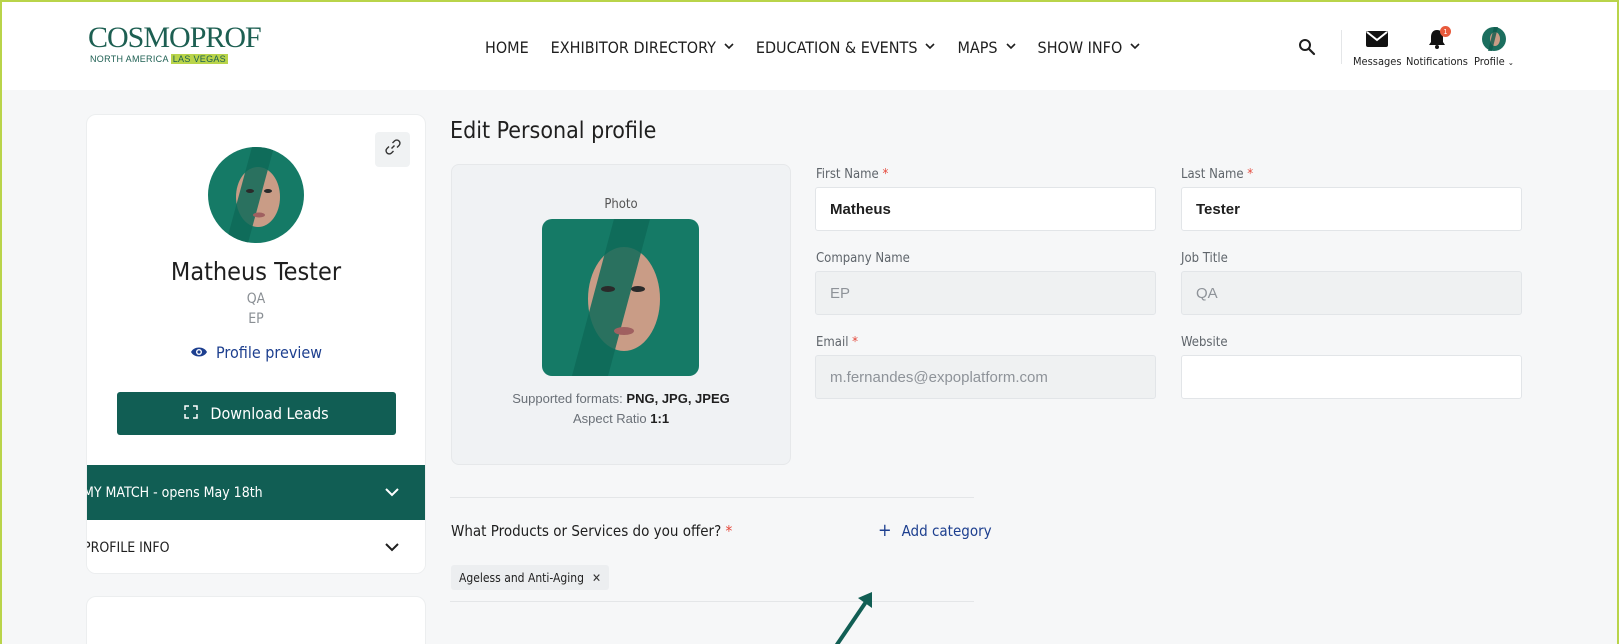 The width and height of the screenshot is (1619, 644). Describe the element at coordinates (255, 546) in the screenshot. I see `accordion-profile-info: PROFILE INFO` at that location.